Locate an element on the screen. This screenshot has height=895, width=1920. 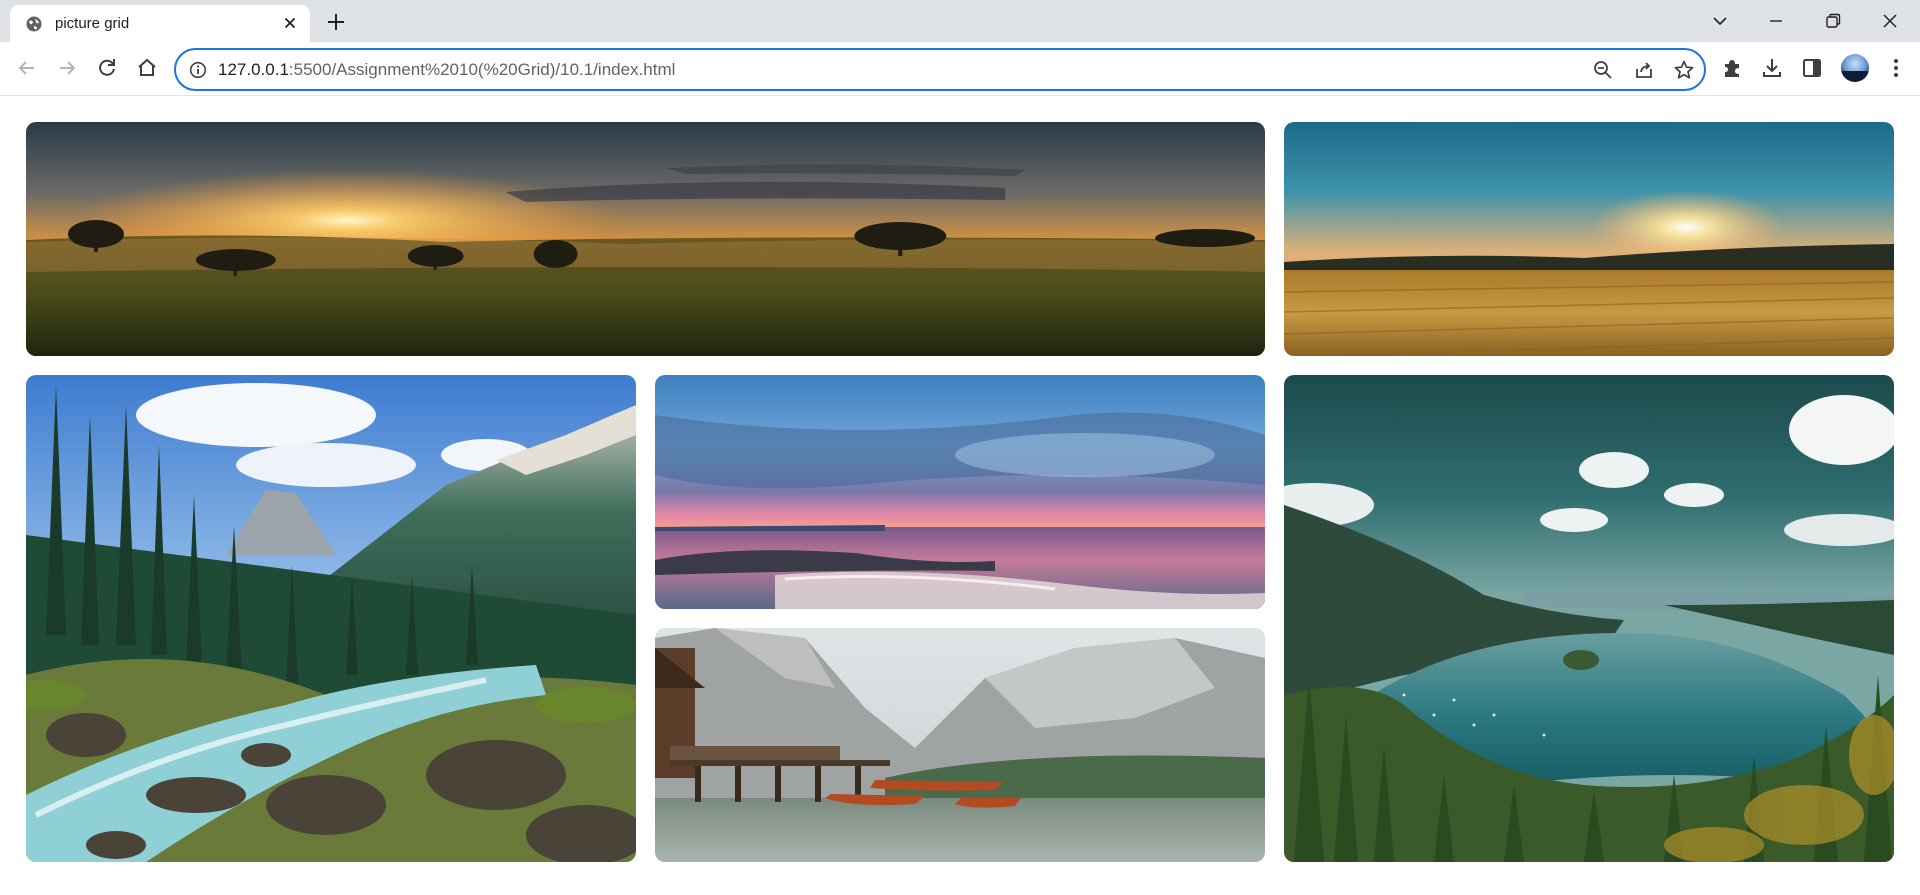
grid-image-lake-dock is located at coordinates (960, 745).